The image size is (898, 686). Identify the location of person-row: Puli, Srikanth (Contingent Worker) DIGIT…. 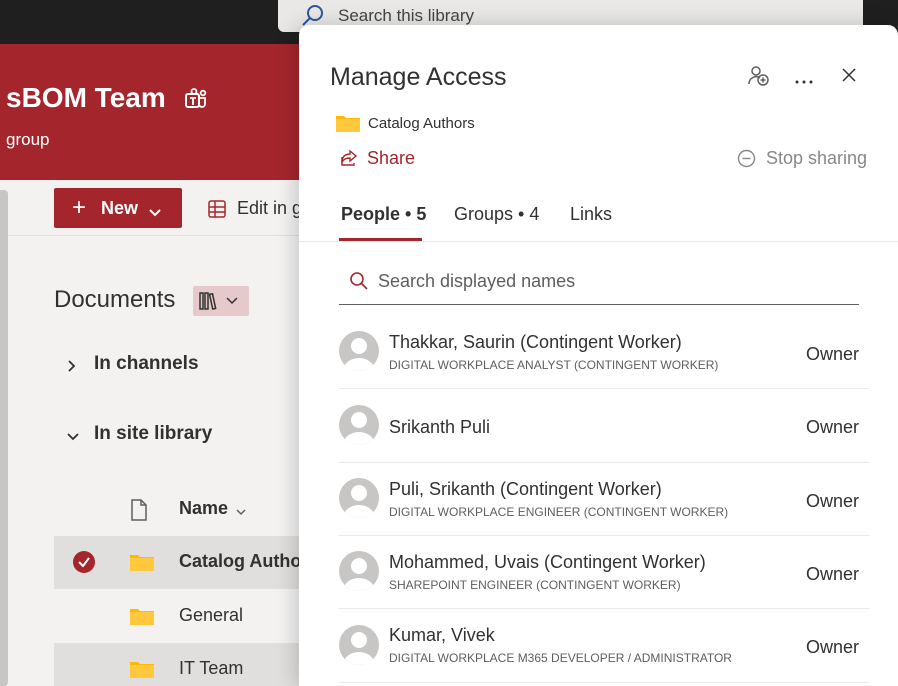
(604, 499).